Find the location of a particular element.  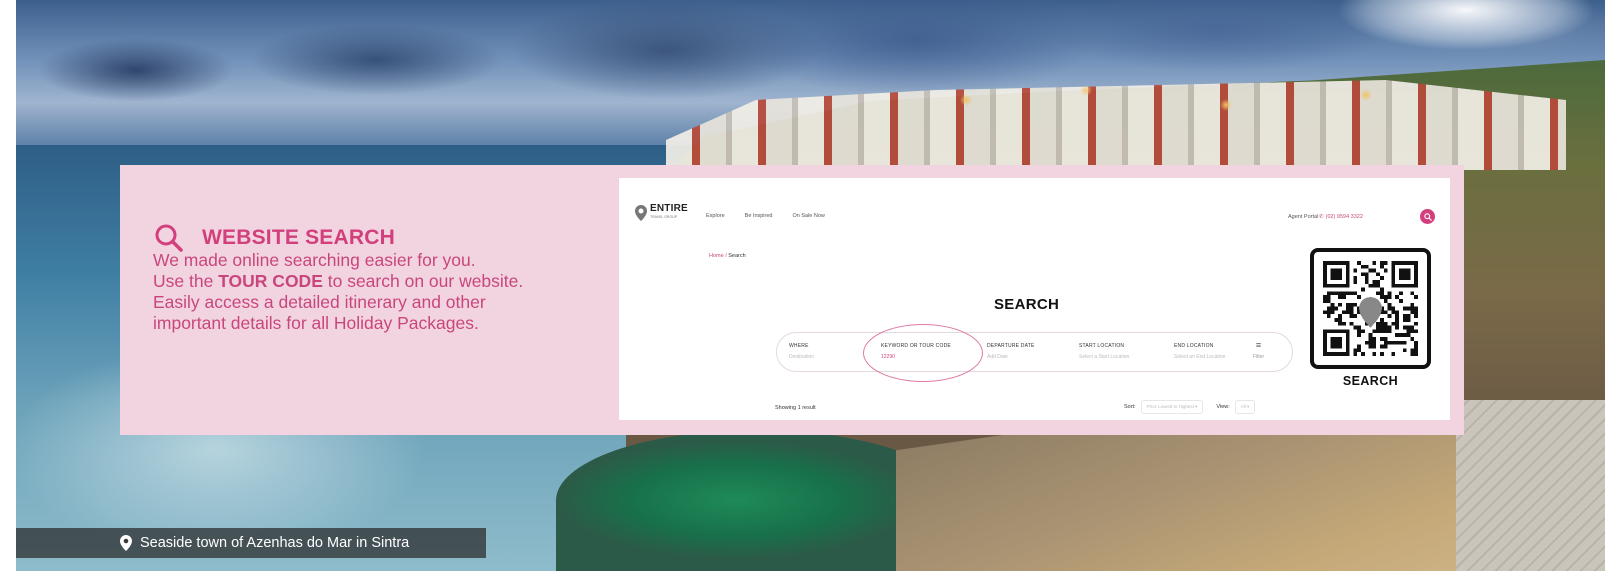

qr-code-image is located at coordinates (1370, 308).